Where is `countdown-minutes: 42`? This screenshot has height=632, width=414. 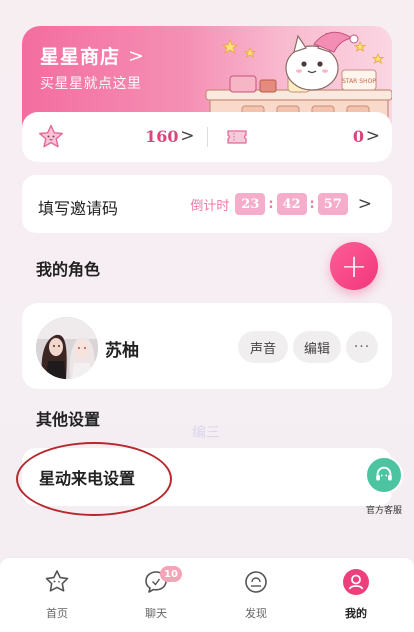
countdown-minutes: 42 is located at coordinates (291, 204).